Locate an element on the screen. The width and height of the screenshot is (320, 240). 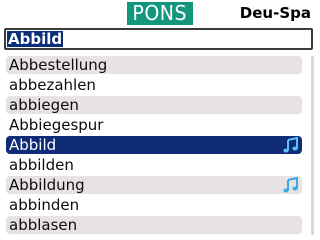
result-row-abbildung: Abbildung is located at coordinates (154, 185).